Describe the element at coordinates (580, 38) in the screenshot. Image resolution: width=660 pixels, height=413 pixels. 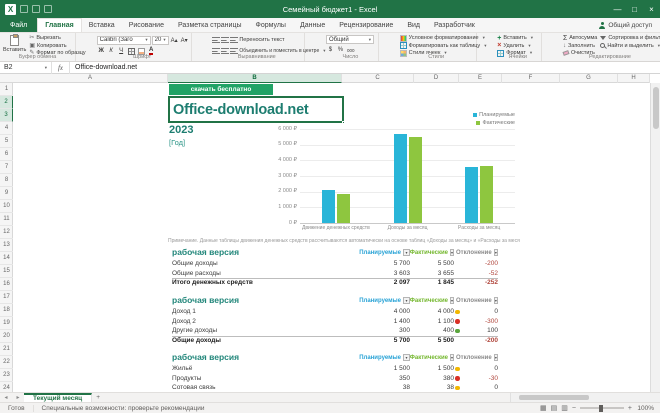
I see `autosum-button: Σ Автосумма` at that location.